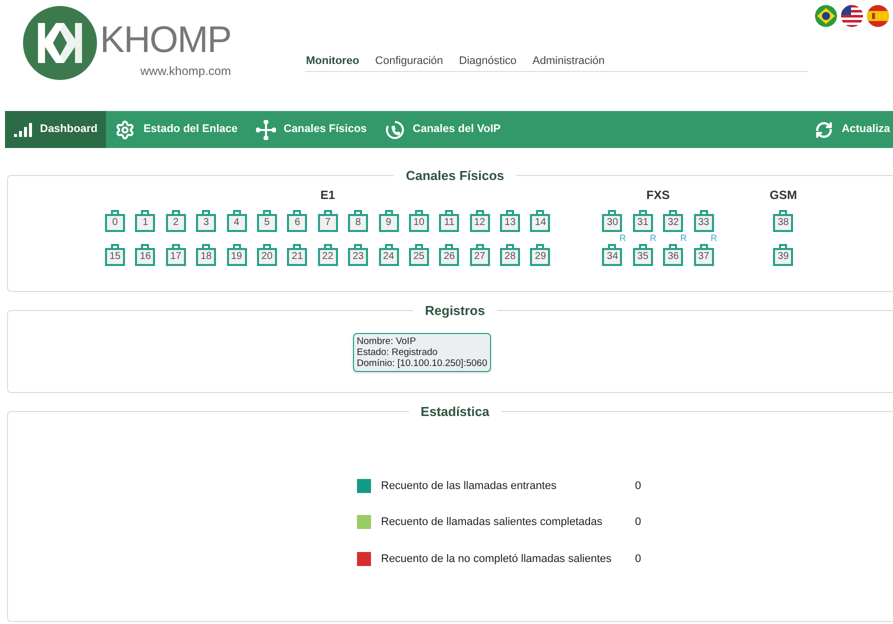  Describe the element at coordinates (386, 341) in the screenshot. I see `registration-line: Nombre: VoIP` at that location.